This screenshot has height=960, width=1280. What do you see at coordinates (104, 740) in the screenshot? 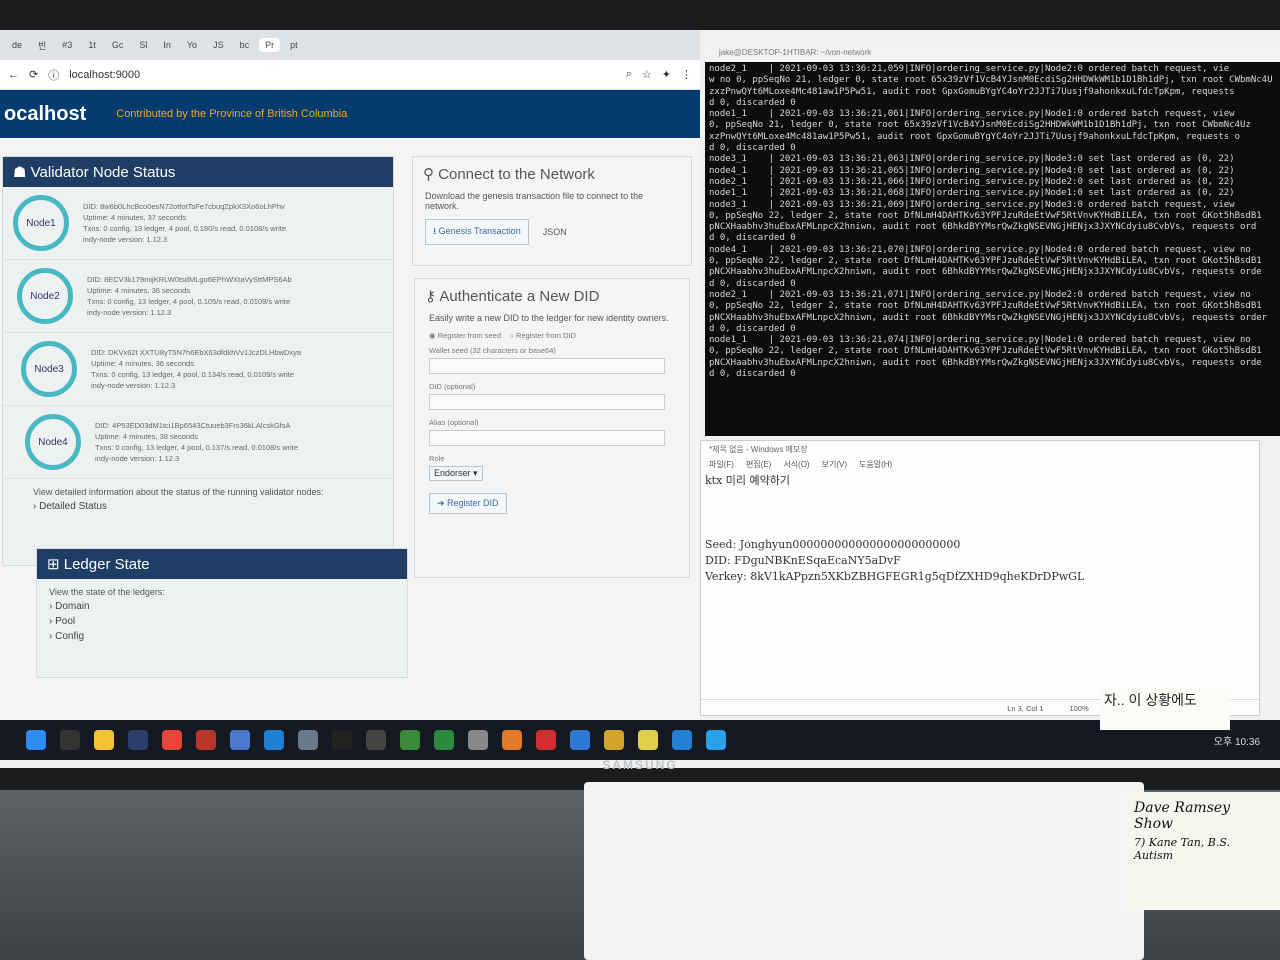
I see `sticky-notes-icon` at bounding box center [104, 740].